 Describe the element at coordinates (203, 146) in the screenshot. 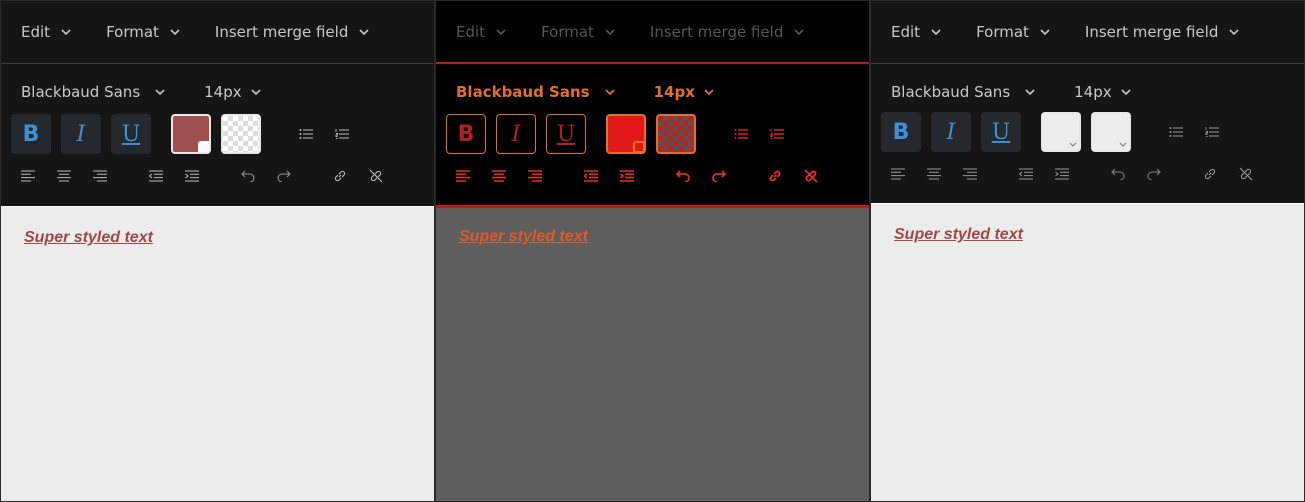

I see `swatch-corner` at that location.